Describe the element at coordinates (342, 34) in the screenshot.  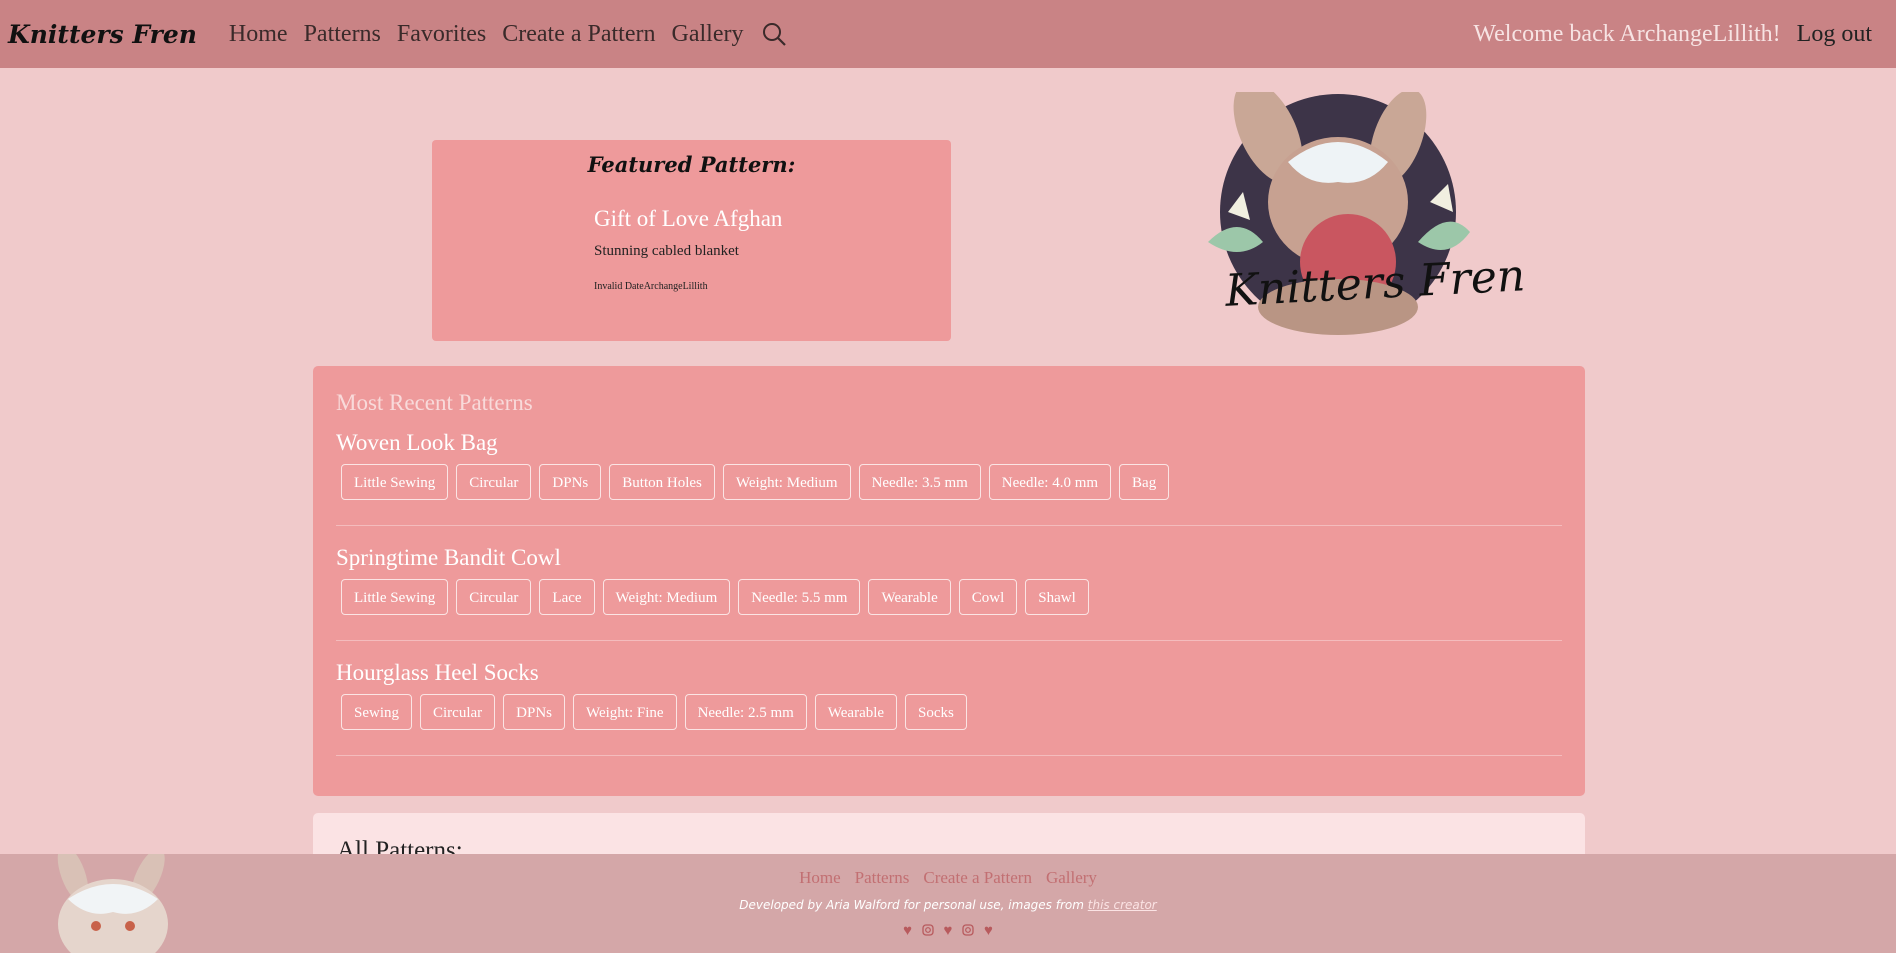
I see `nav-patterns: Patterns` at that location.